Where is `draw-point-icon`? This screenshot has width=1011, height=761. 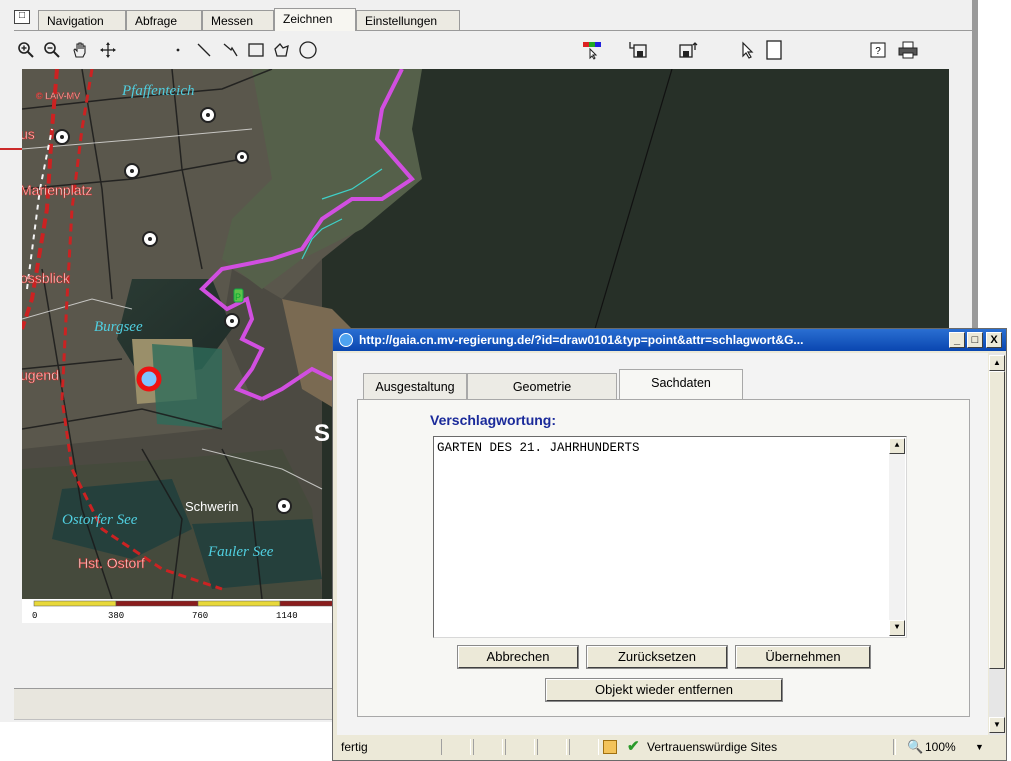 draw-point-icon is located at coordinates (178, 50).